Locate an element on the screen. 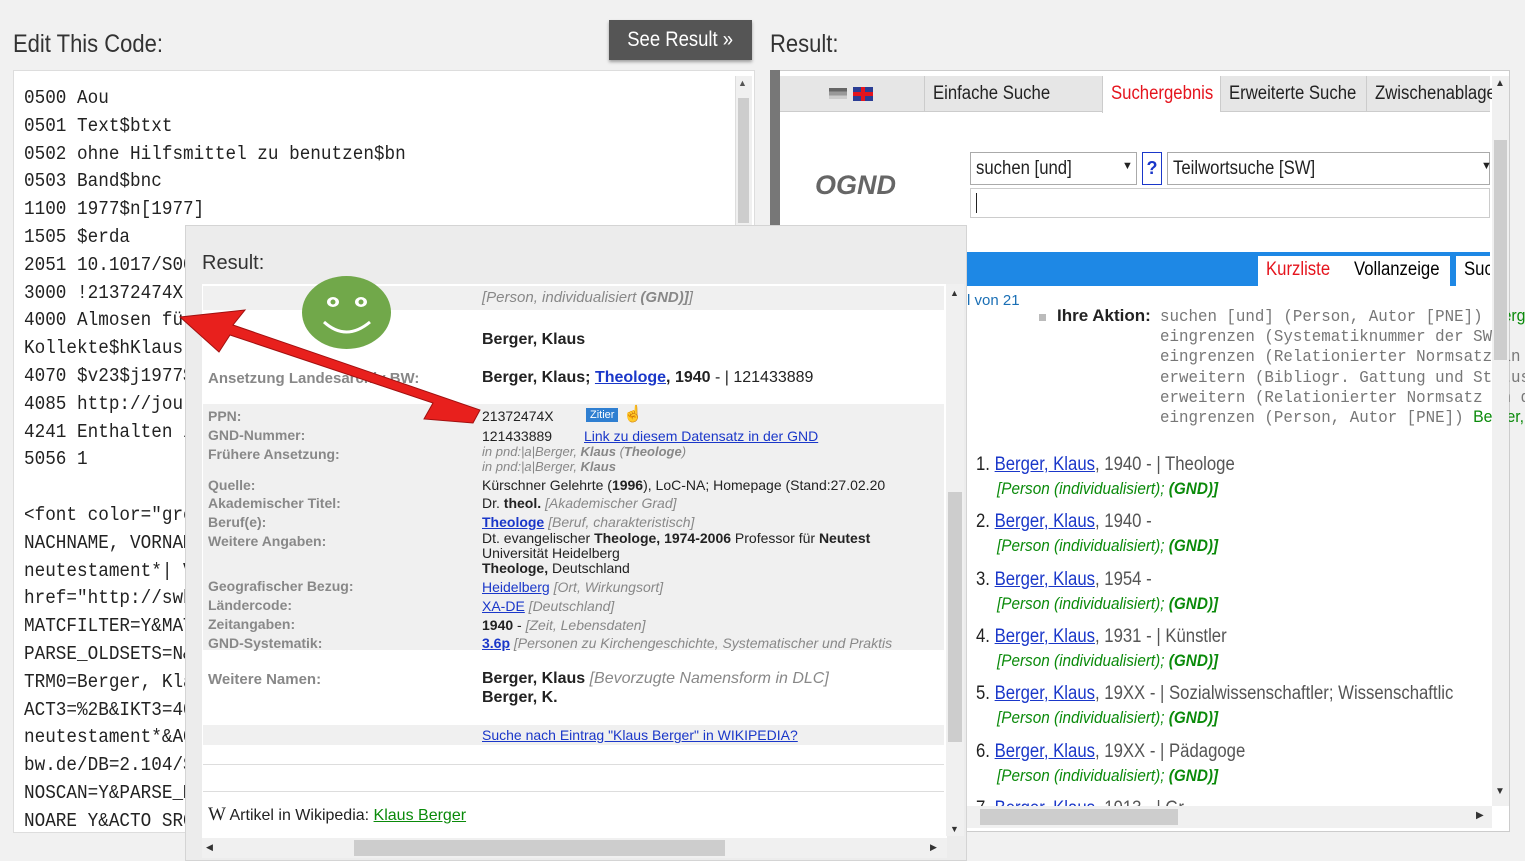 This screenshot has width=1525, height=861. german-flag-icon is located at coordinates (838, 93).